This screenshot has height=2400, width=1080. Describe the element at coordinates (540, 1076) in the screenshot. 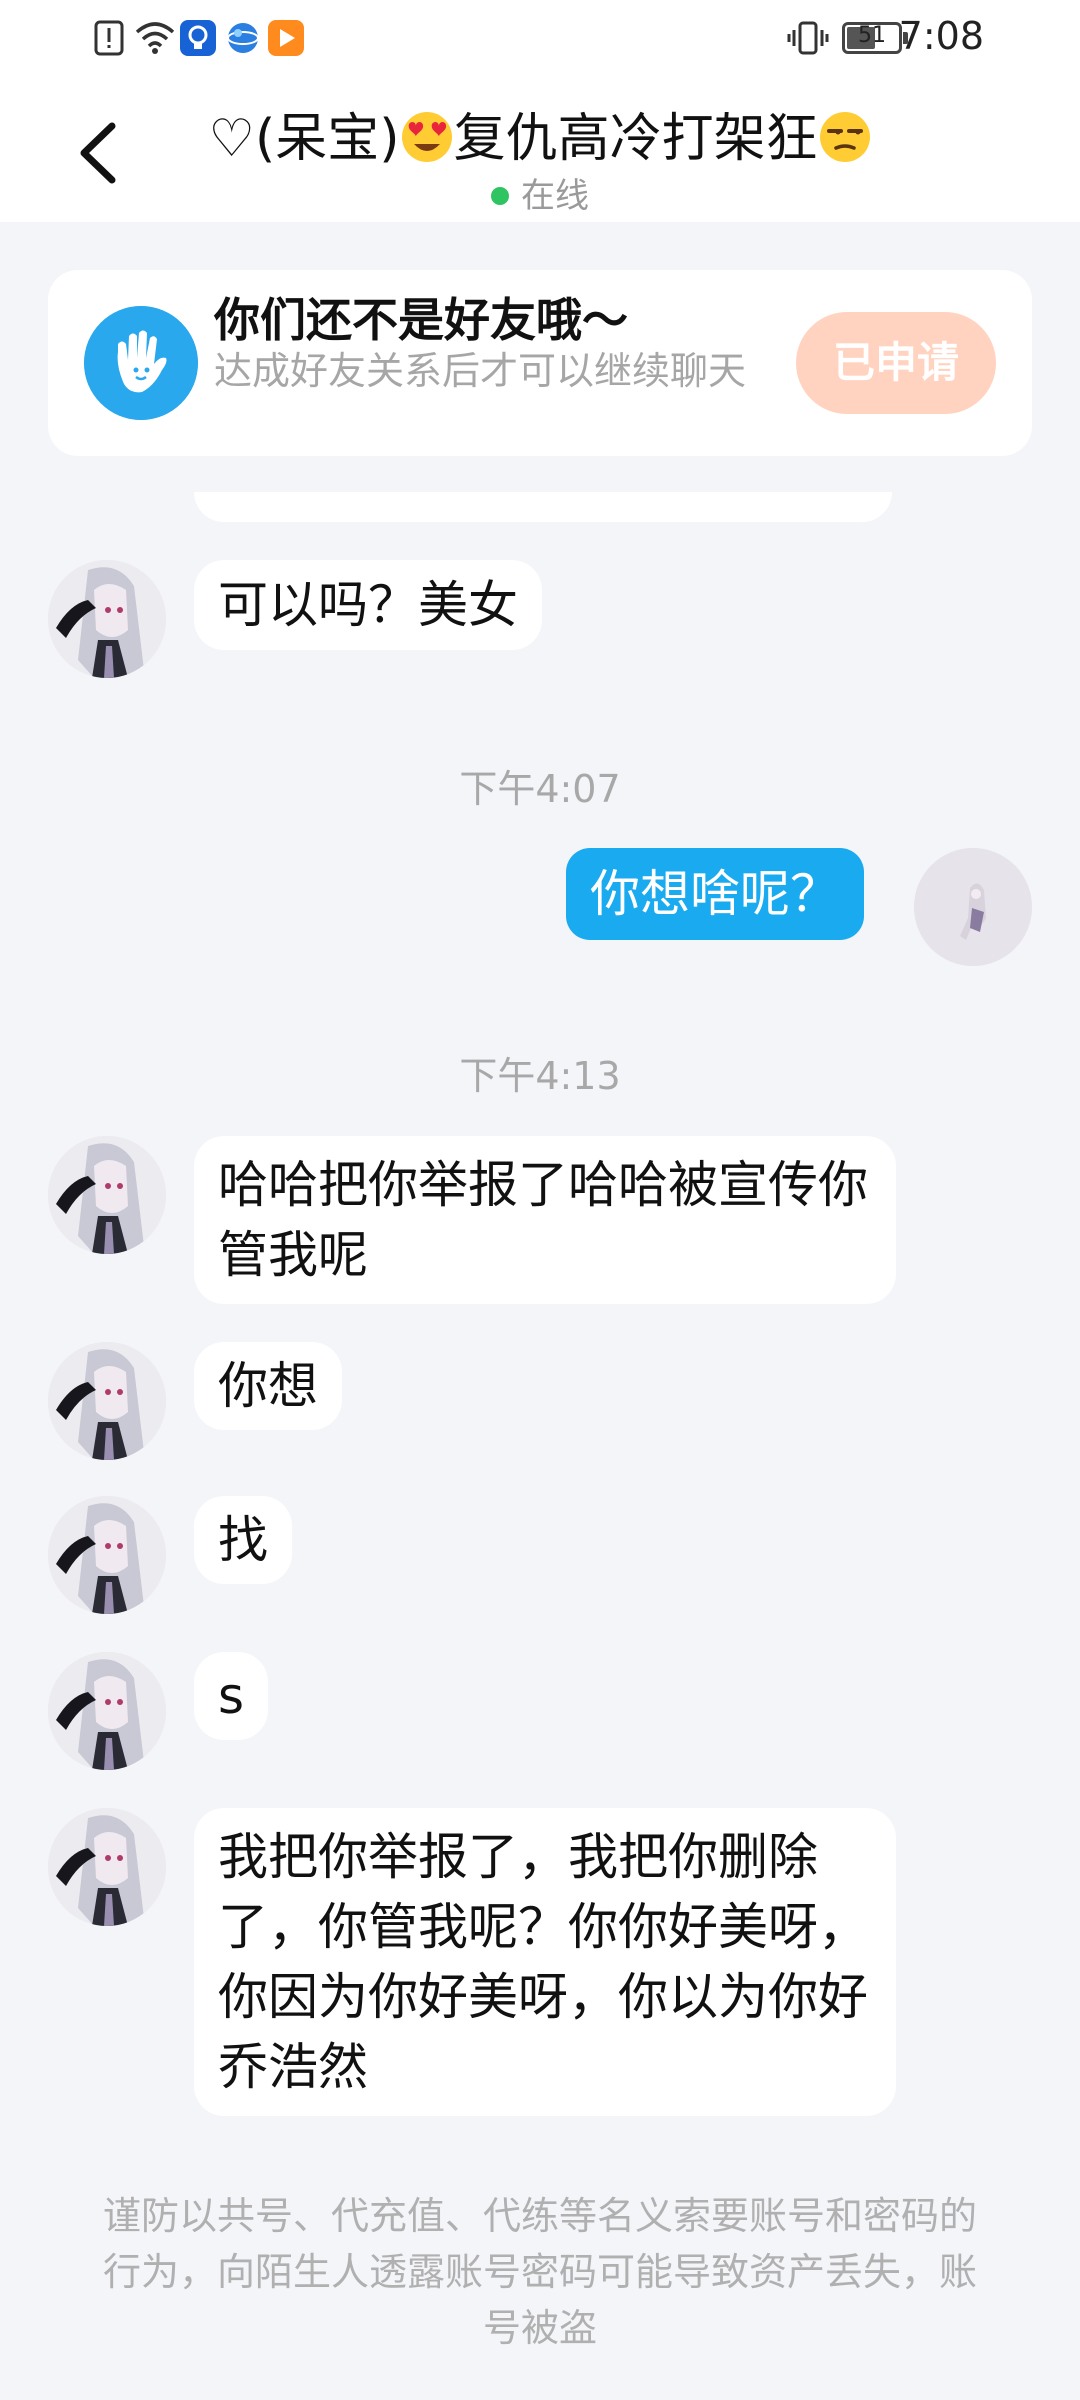

I see `timestamp: 下午4:13` at that location.